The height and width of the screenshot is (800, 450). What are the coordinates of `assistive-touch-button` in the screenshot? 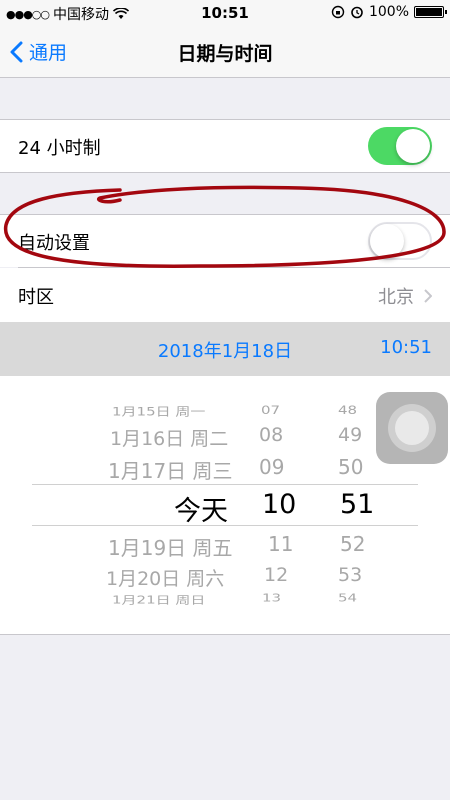 It's located at (412, 428).